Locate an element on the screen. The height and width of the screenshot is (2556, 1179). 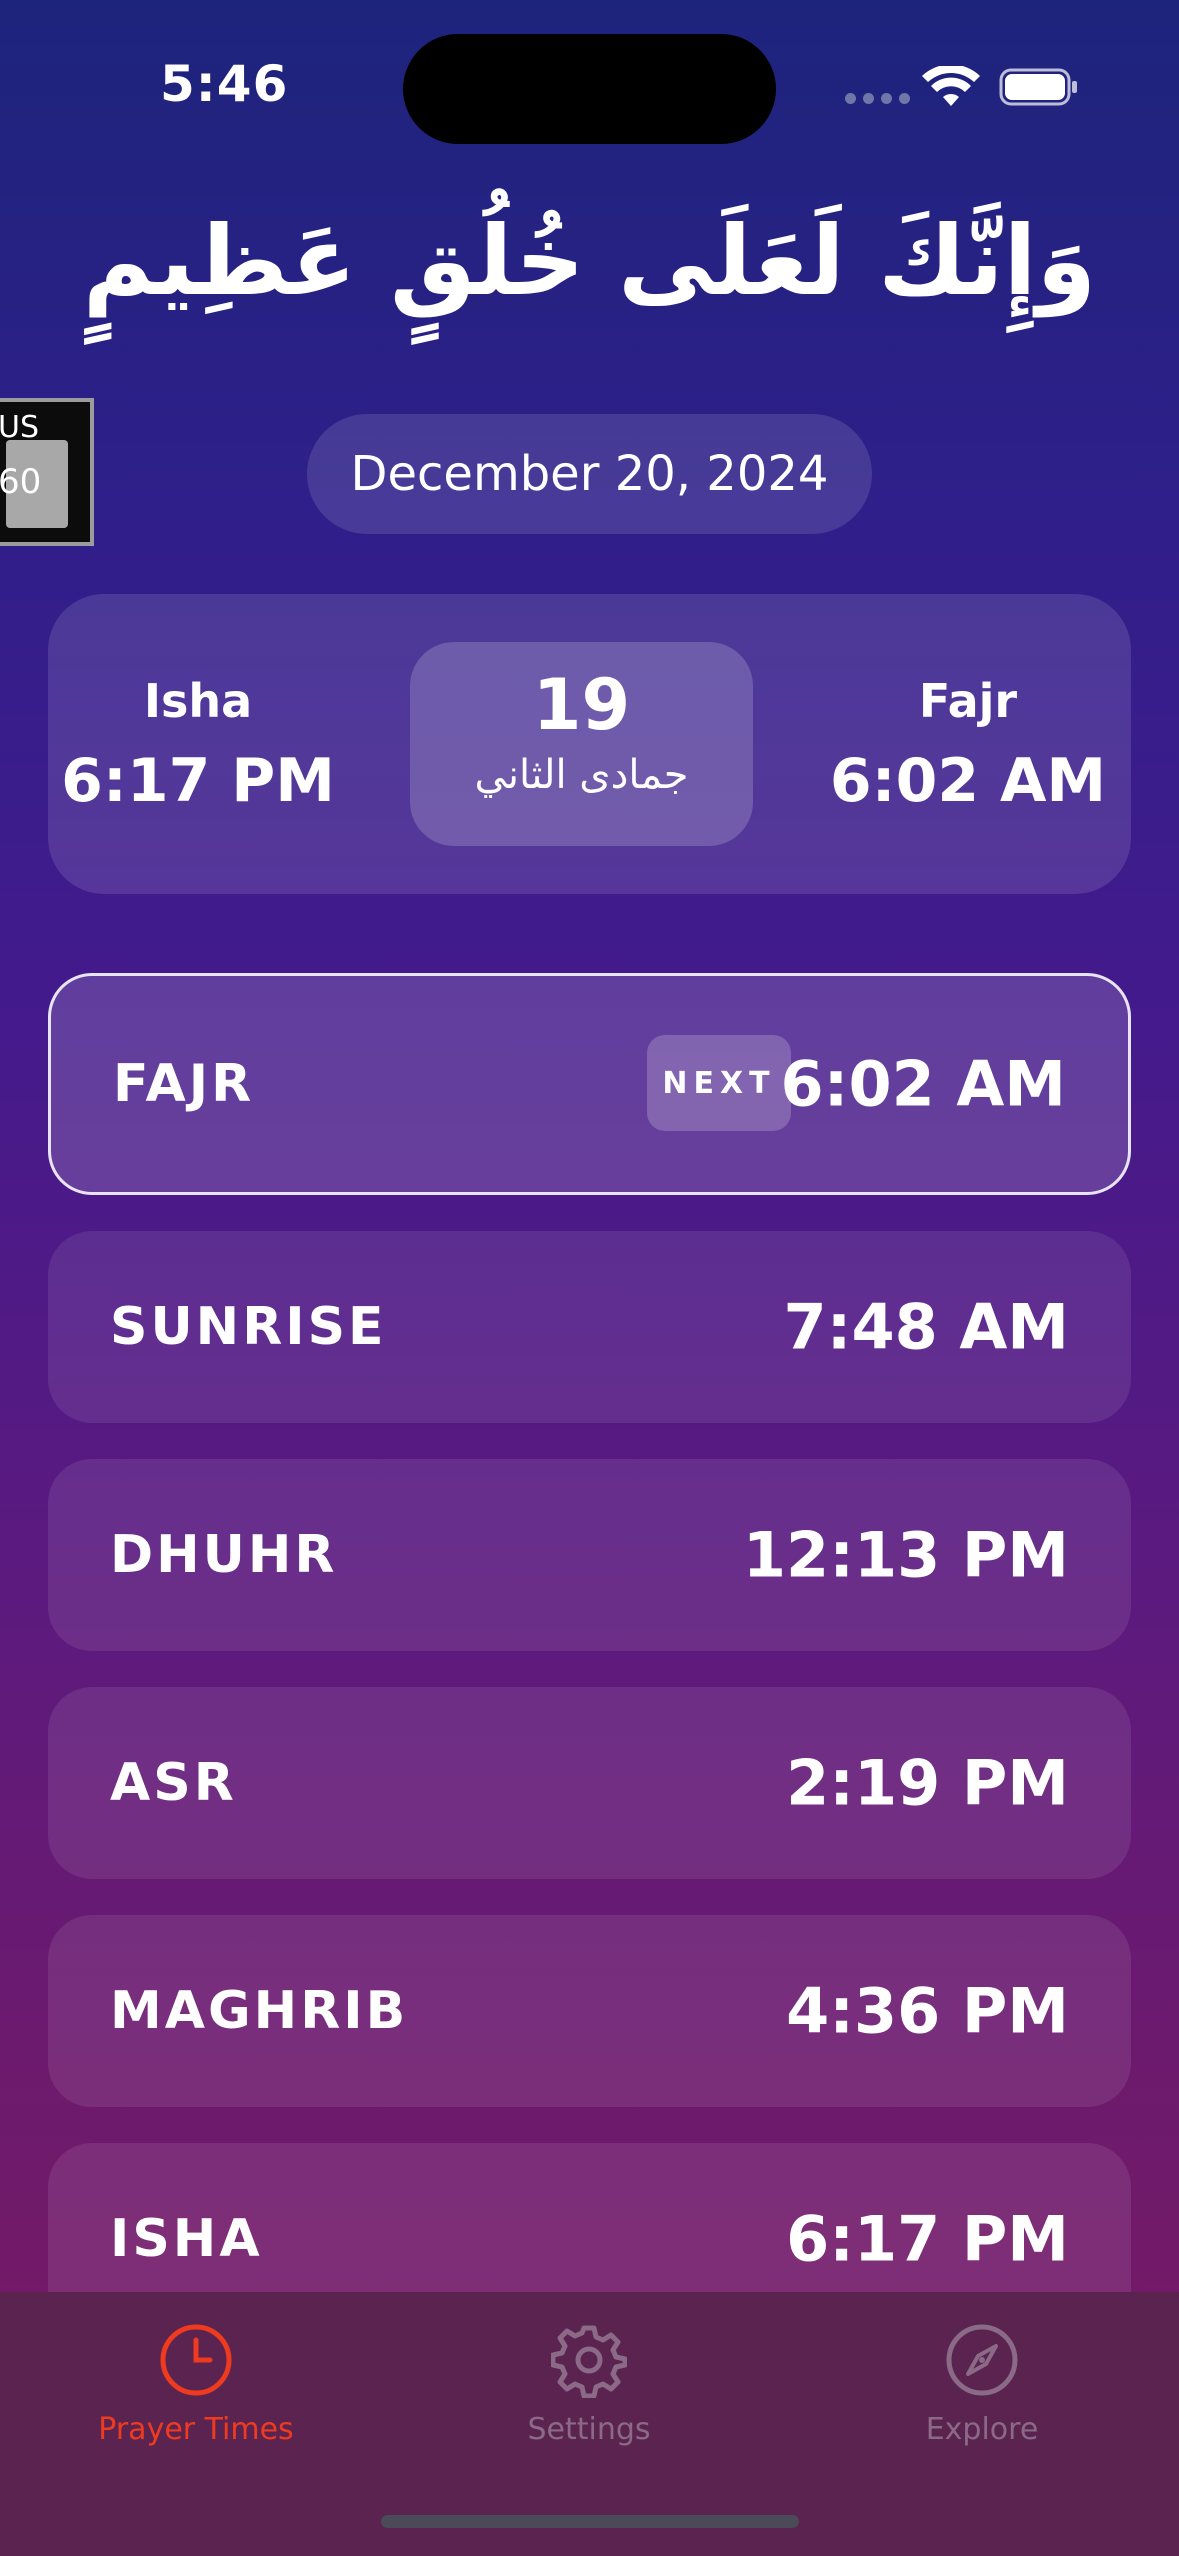
previous-prayer-time: 6:17 PM is located at coordinates (198, 781).